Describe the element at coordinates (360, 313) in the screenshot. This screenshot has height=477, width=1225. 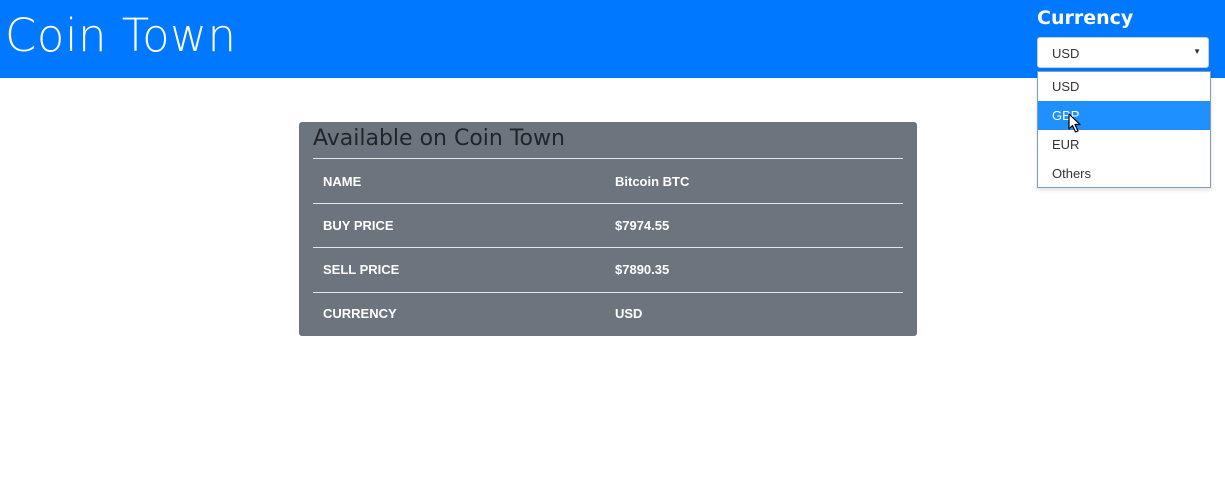
I see `row-label-currency: CURRENCY` at that location.